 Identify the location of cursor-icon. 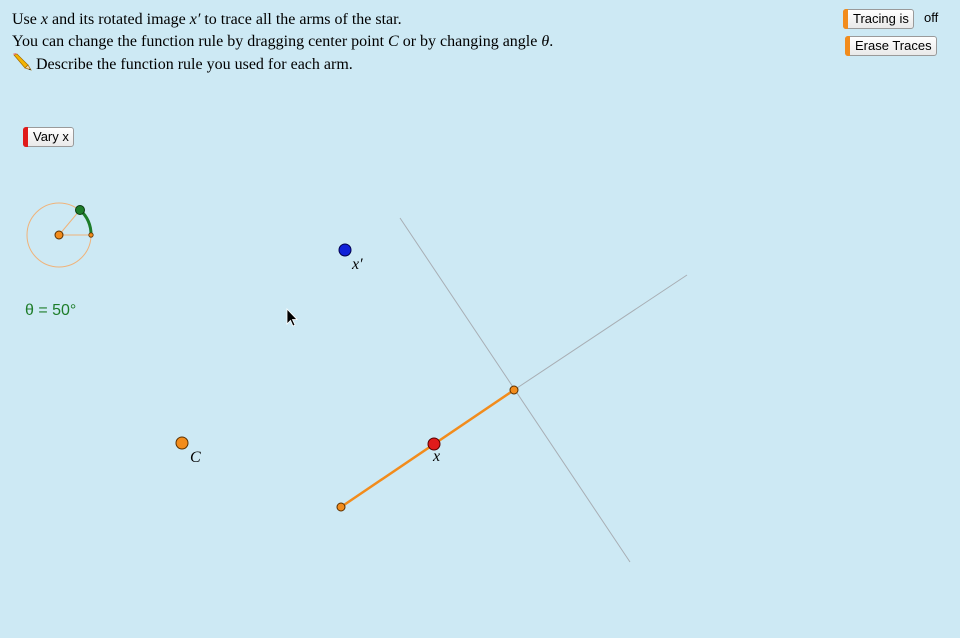
(292, 317).